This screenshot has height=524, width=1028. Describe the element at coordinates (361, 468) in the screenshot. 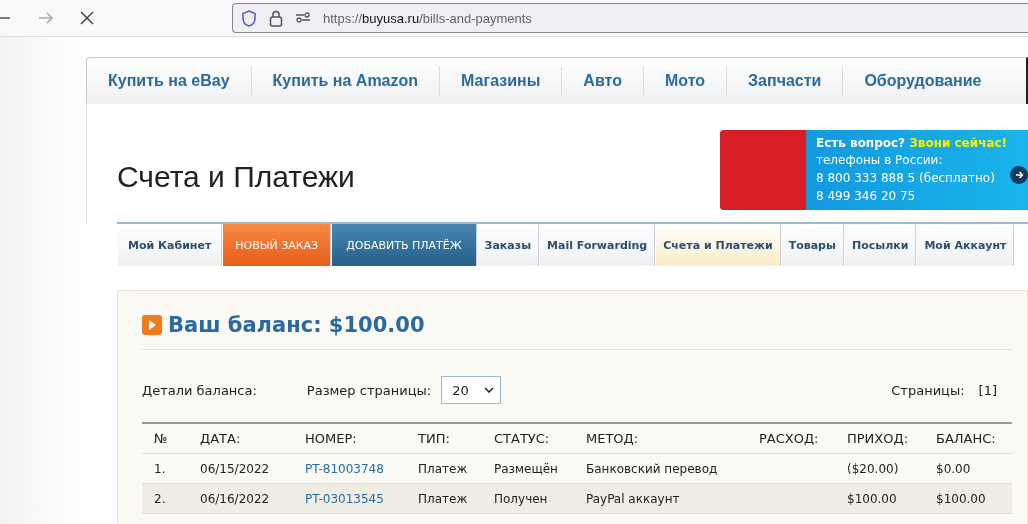

I see `payment-link: PT-81003748` at that location.